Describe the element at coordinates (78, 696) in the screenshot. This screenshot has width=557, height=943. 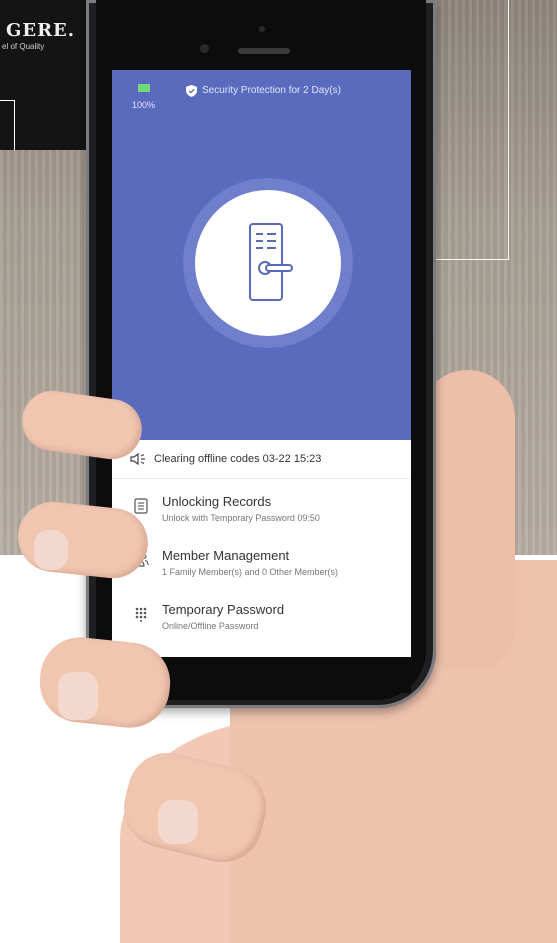
I see `ring-fingernail` at that location.